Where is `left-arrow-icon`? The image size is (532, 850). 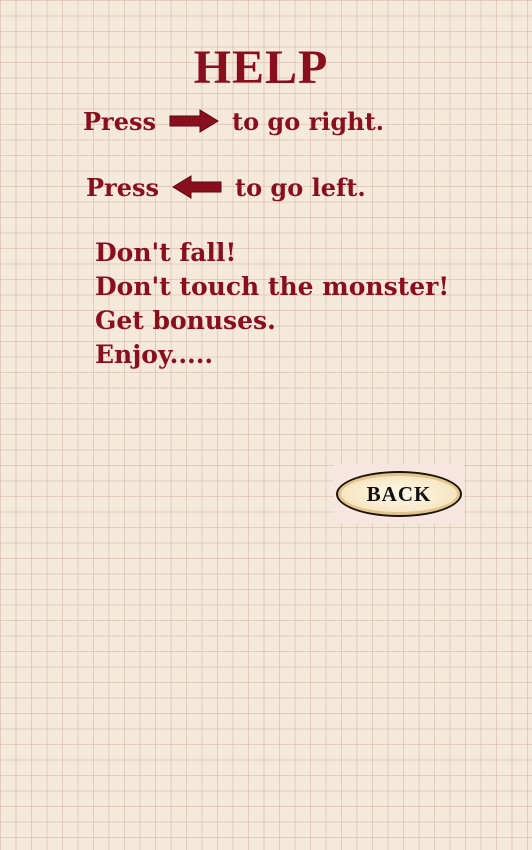
left-arrow-icon is located at coordinates (197, 187).